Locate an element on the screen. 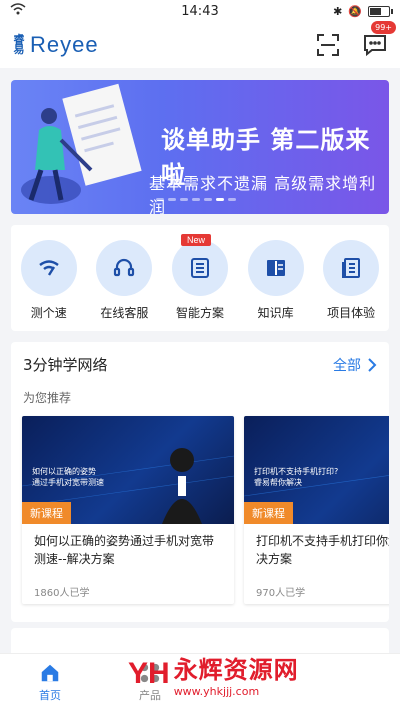  quick-label: 智能方案 is located at coordinates (199, 313).